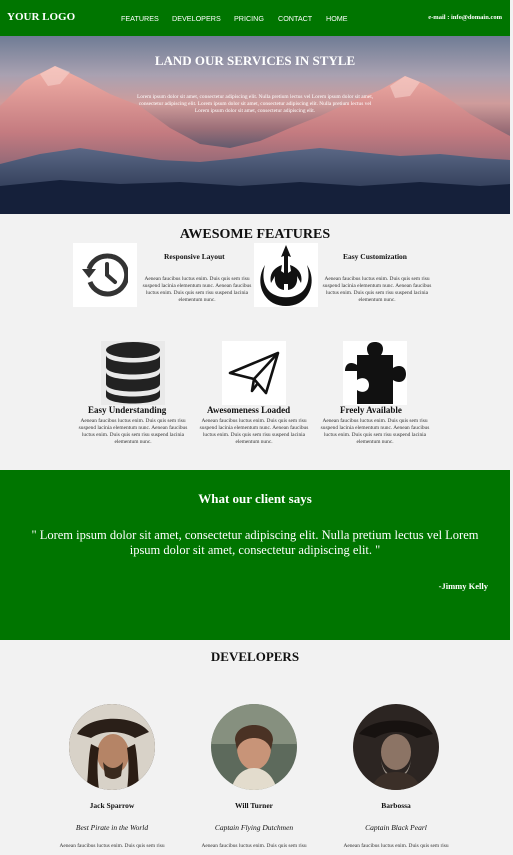 The height and width of the screenshot is (855, 513). I want to click on developer-name-jack-sparrow: Jack Sparrow, so click(112, 805).